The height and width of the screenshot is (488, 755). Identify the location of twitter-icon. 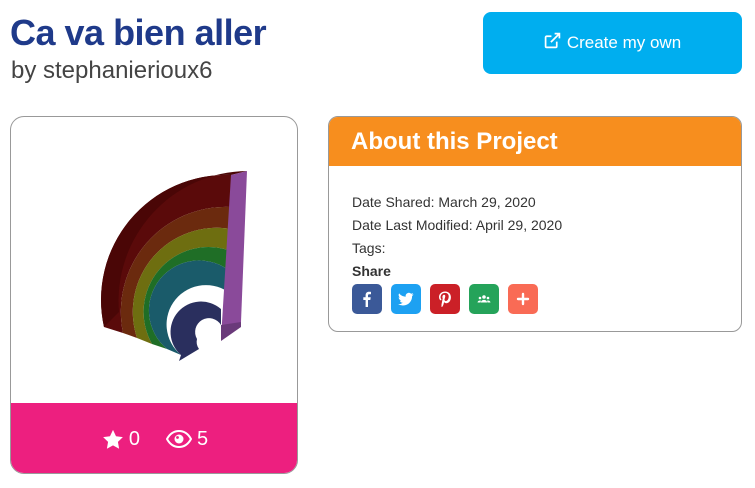
(406, 299).